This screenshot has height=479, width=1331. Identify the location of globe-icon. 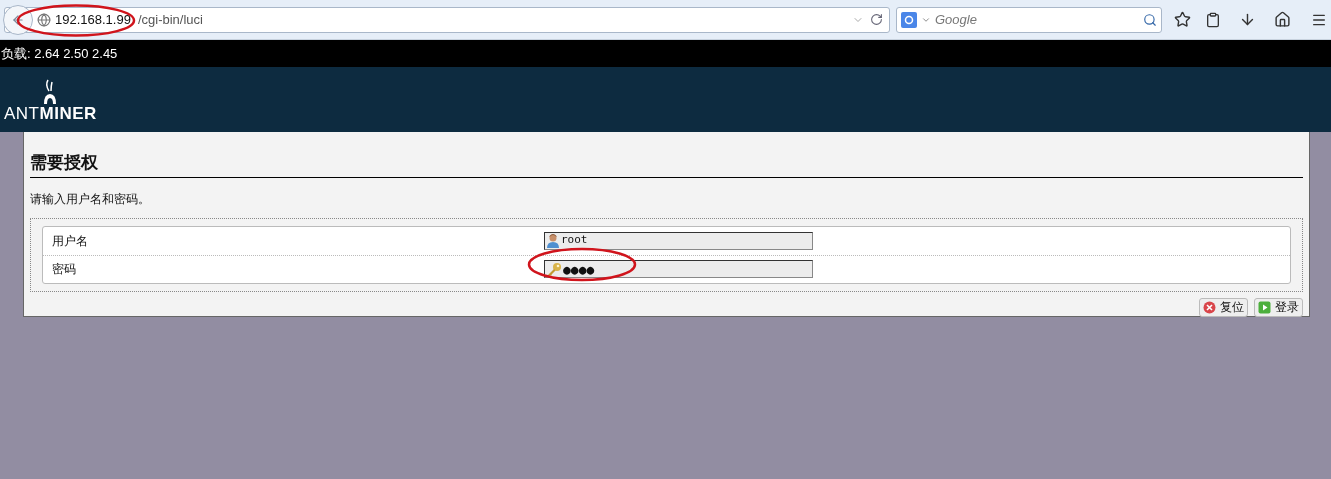
(44, 19).